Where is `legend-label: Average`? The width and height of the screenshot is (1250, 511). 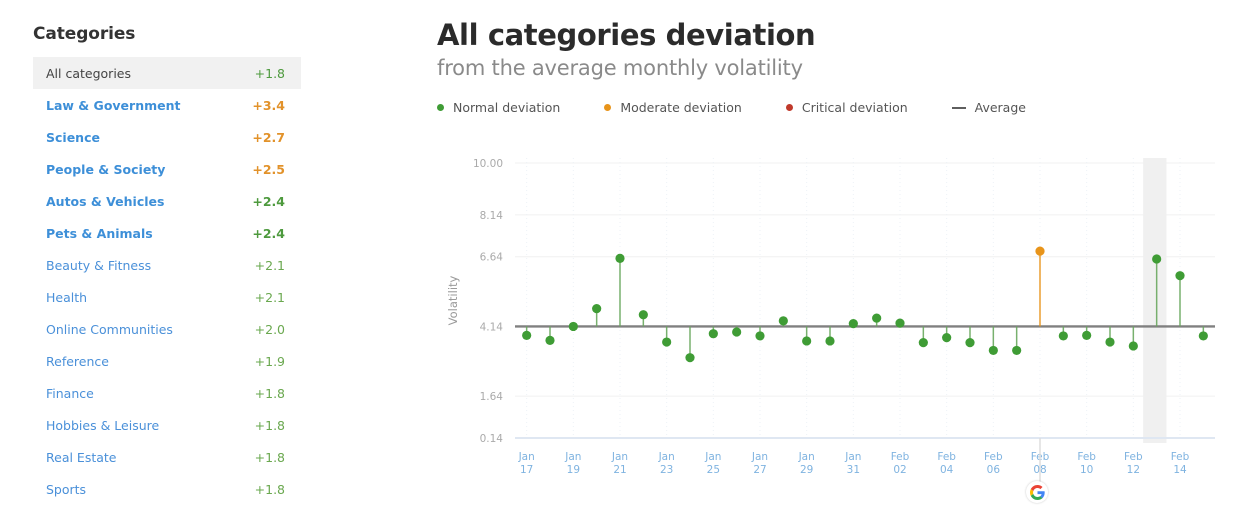
legend-label: Average is located at coordinates (1000, 107).